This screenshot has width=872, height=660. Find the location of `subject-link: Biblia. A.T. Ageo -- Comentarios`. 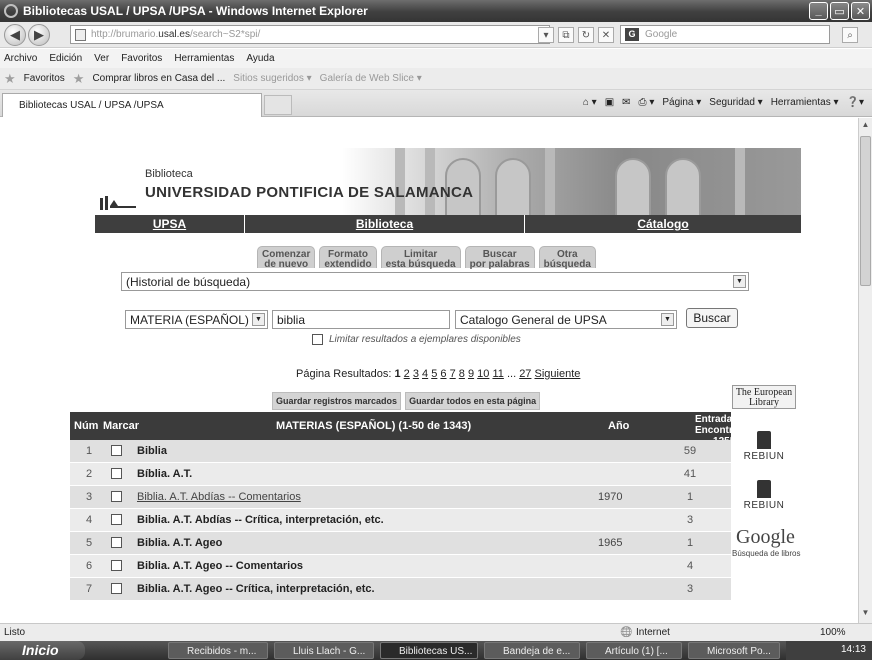

subject-link: Biblia. A.T. Ageo -- Comentarios is located at coordinates (220, 566).